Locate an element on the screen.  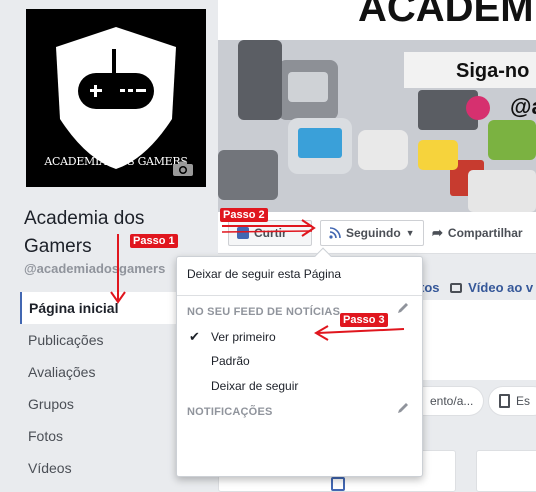
share-button: ➦ Compartilhar is located at coordinates (477, 233).